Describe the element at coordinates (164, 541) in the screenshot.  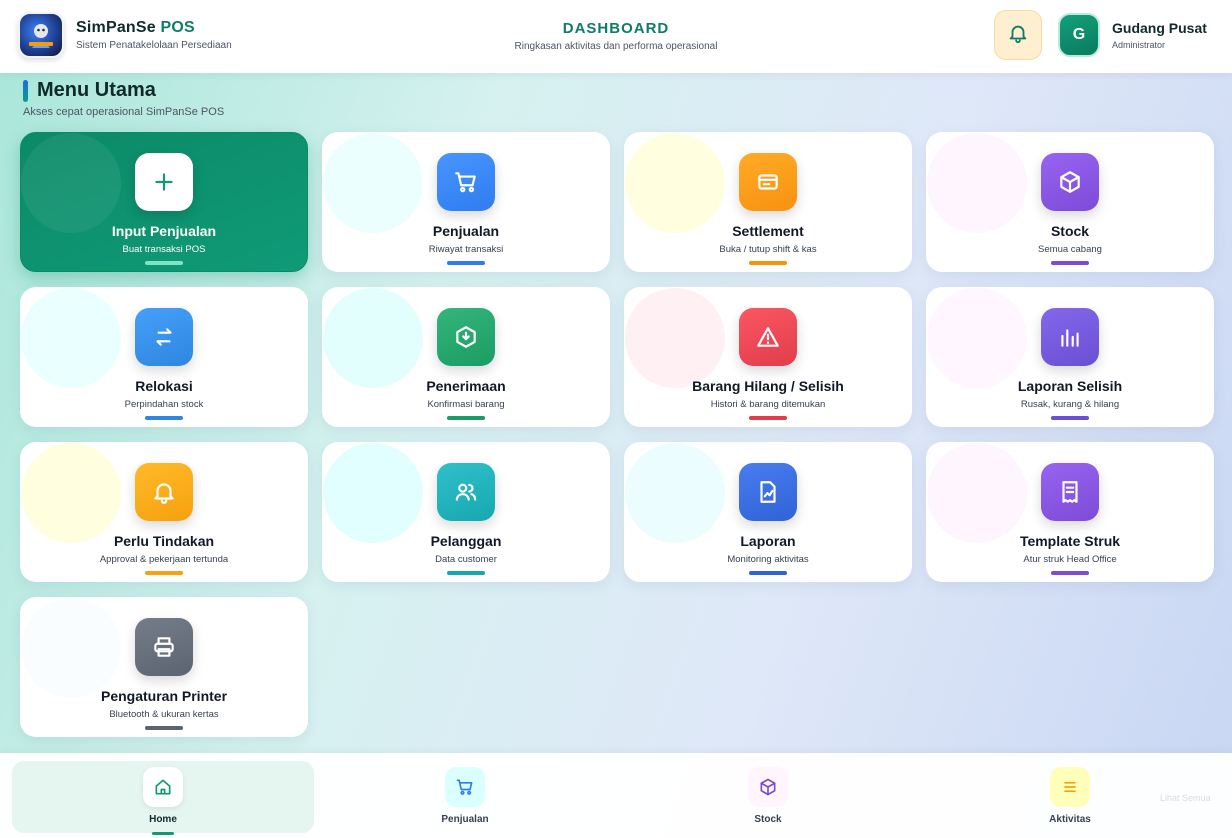
I see `menu-card-label: Perlu Tindakan` at that location.